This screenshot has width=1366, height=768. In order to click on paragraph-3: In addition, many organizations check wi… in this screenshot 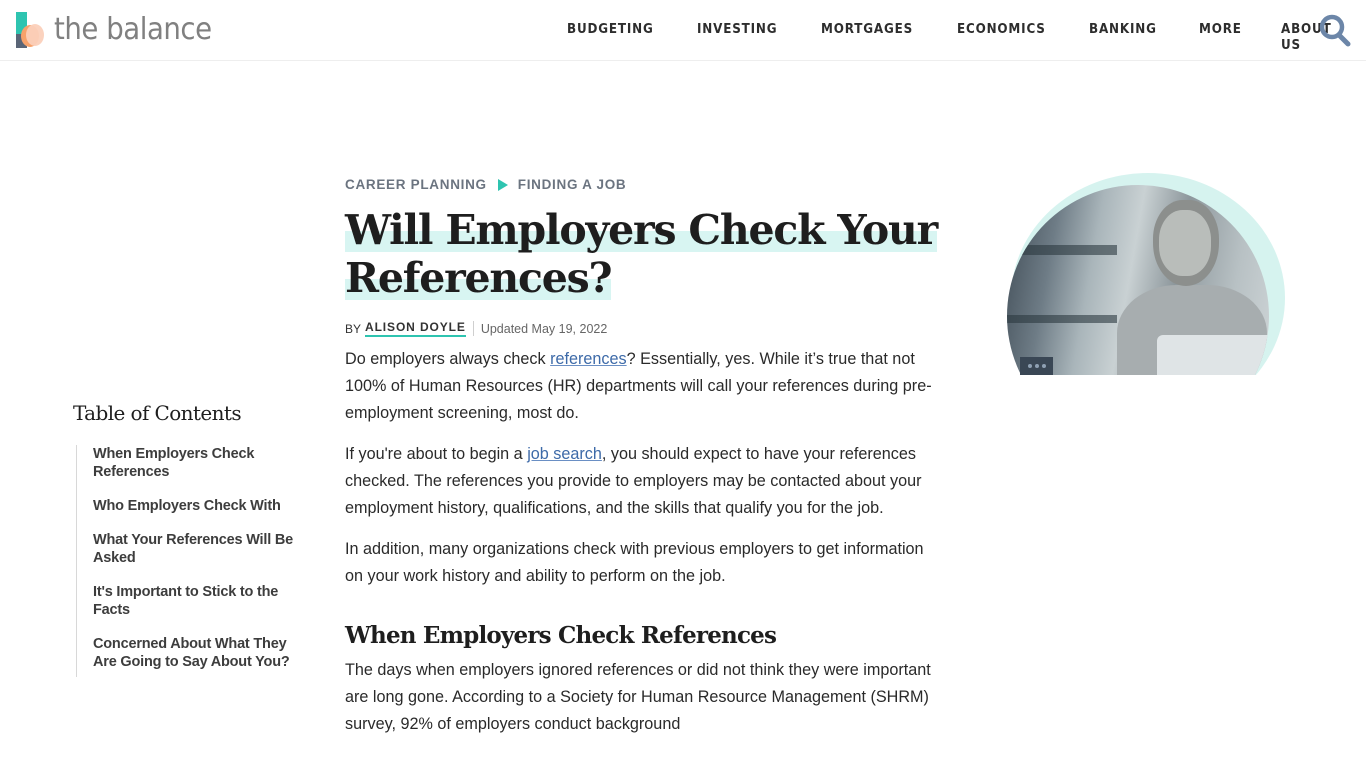, I will do `click(634, 562)`.